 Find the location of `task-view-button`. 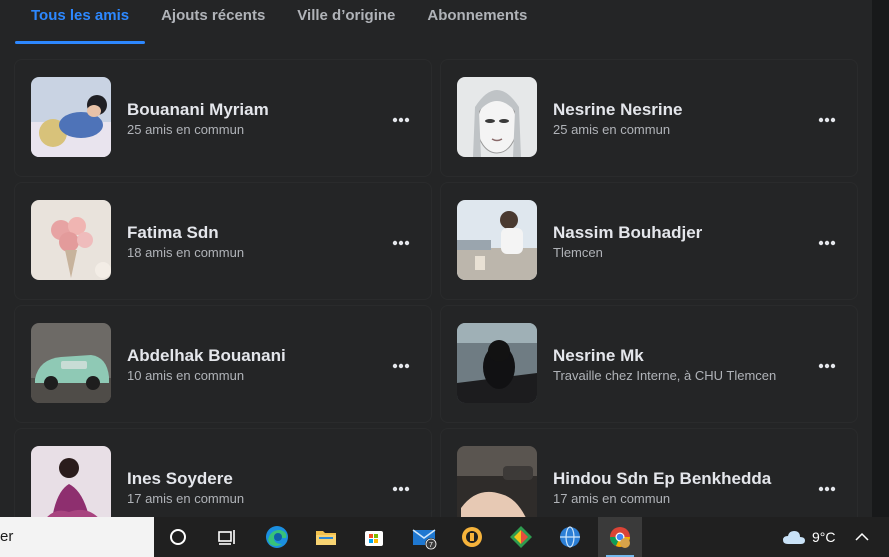

task-view-button is located at coordinates (226, 537).